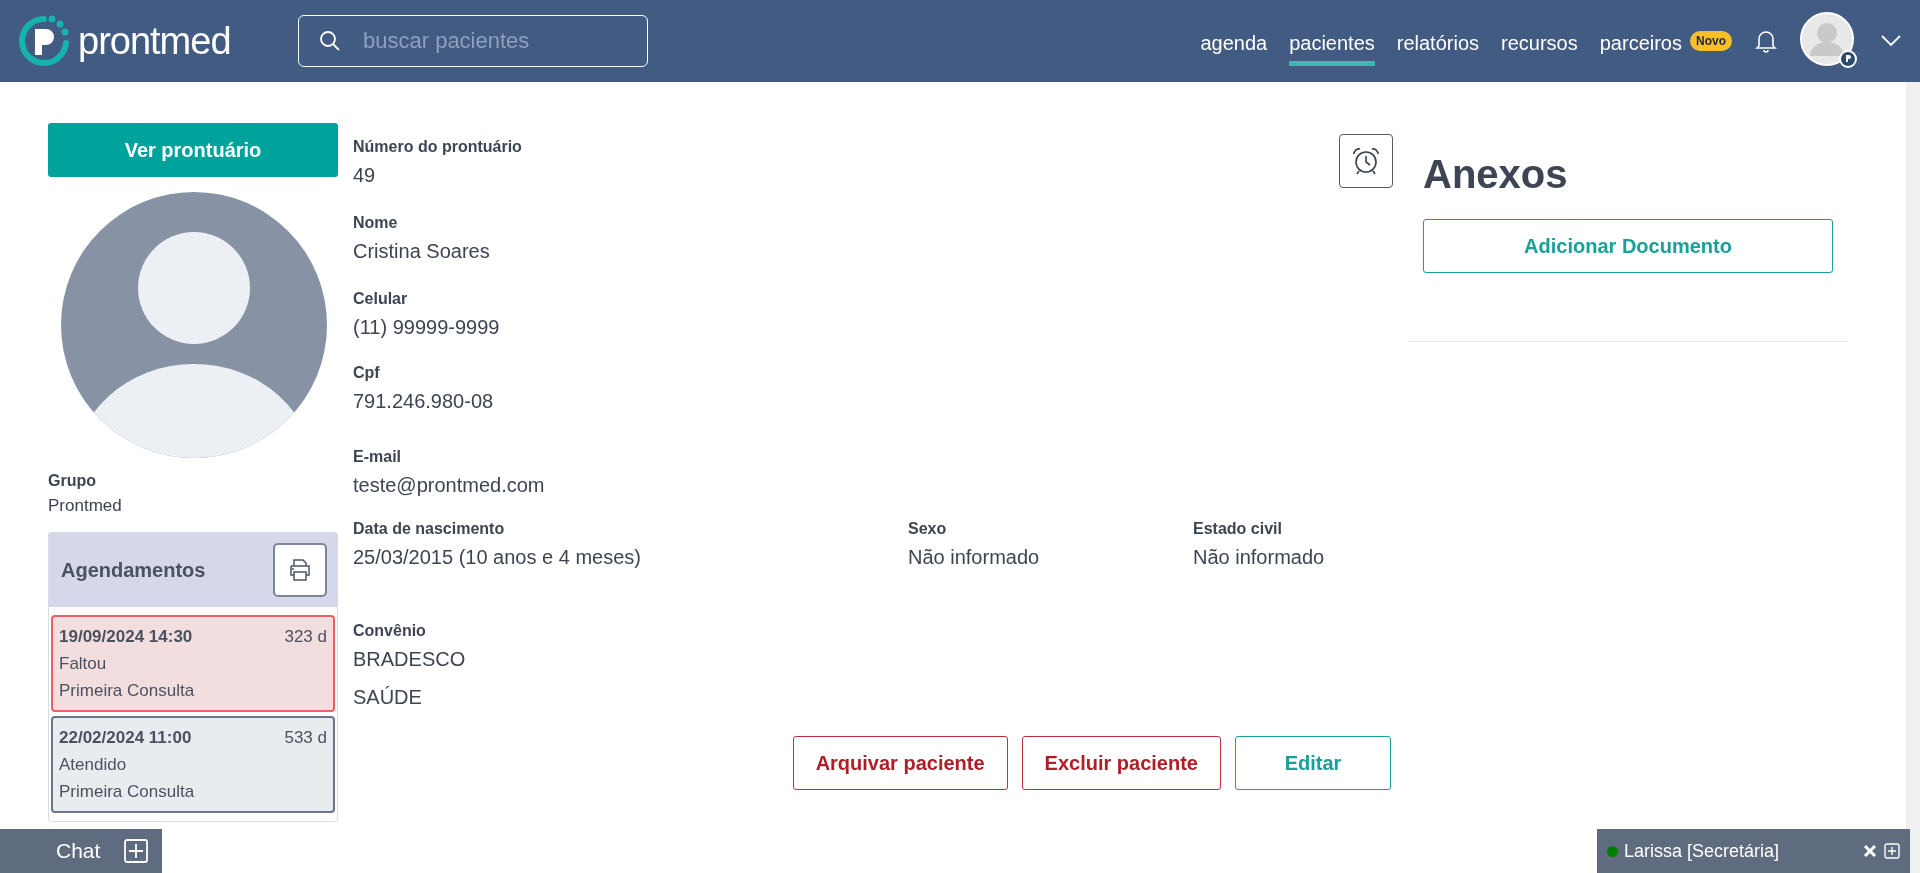 This screenshot has height=873, width=1920. What do you see at coordinates (1891, 41) in the screenshot?
I see `chevron-down-icon` at bounding box center [1891, 41].